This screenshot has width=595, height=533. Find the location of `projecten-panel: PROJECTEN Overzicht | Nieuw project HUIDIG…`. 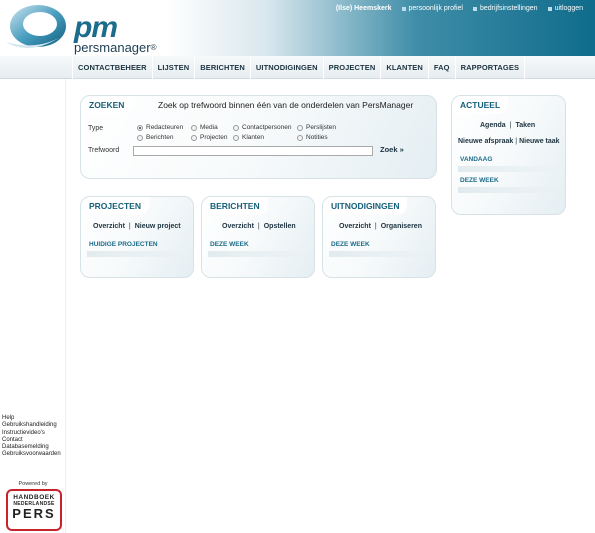

projecten-panel: PROJECTEN Overzicht | Nieuw project HUIDIG… is located at coordinates (137, 237).